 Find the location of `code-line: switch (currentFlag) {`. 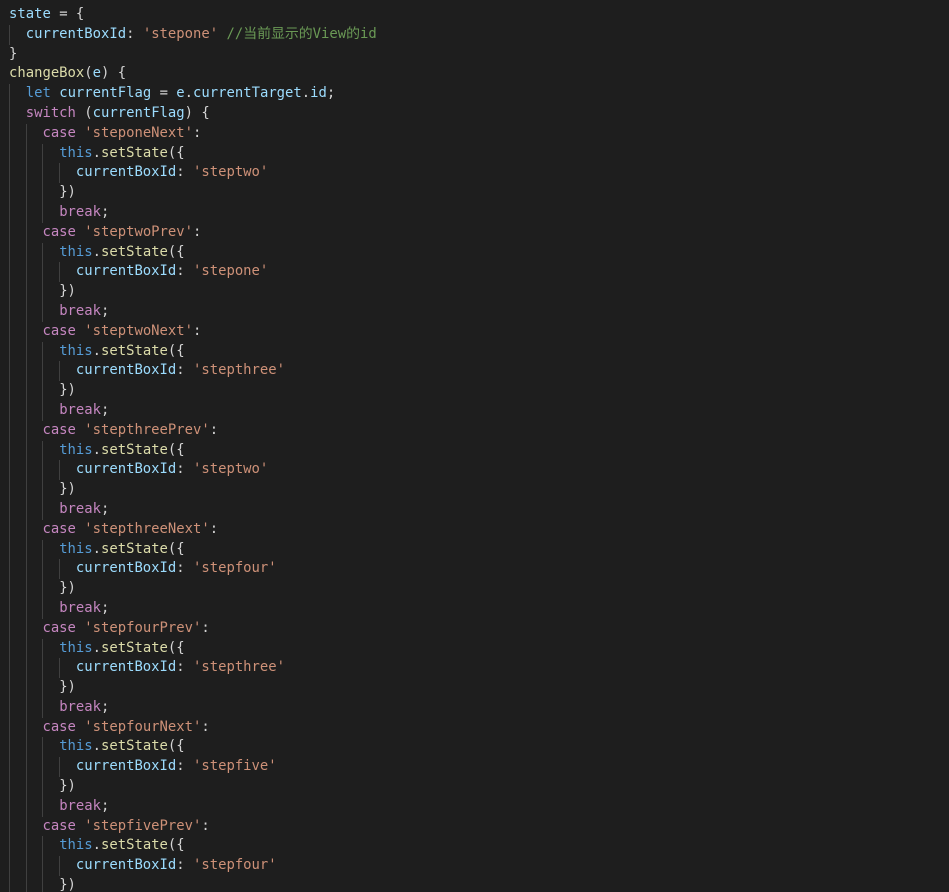

code-line: switch (currentFlag) { is located at coordinates (193, 113).